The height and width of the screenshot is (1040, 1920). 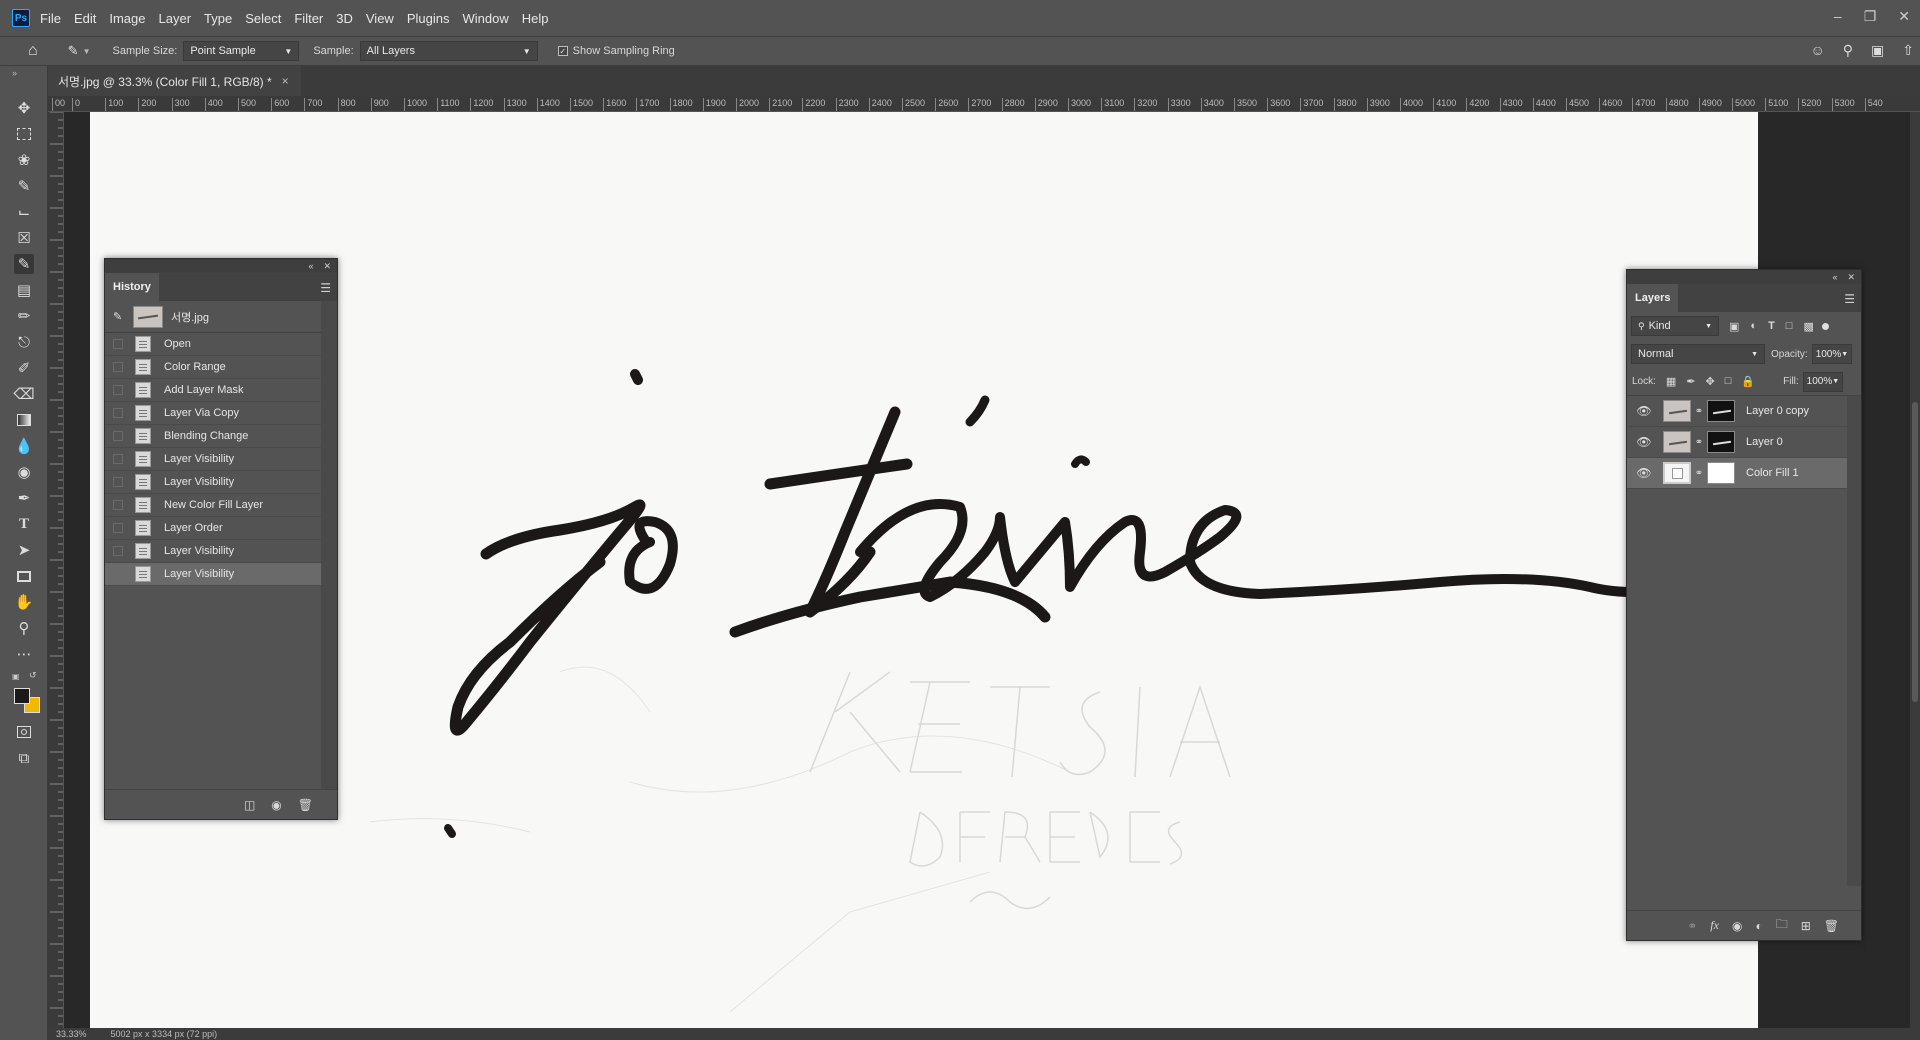 I want to click on screen-mode-icon: ⧉, so click(x=24, y=758).